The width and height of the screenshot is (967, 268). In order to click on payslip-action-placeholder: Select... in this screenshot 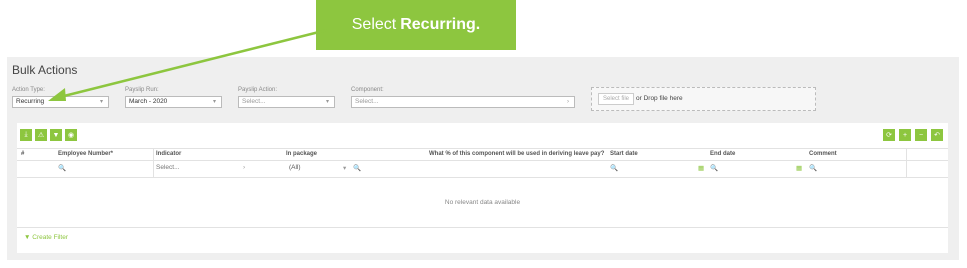, I will do `click(254, 101)`.